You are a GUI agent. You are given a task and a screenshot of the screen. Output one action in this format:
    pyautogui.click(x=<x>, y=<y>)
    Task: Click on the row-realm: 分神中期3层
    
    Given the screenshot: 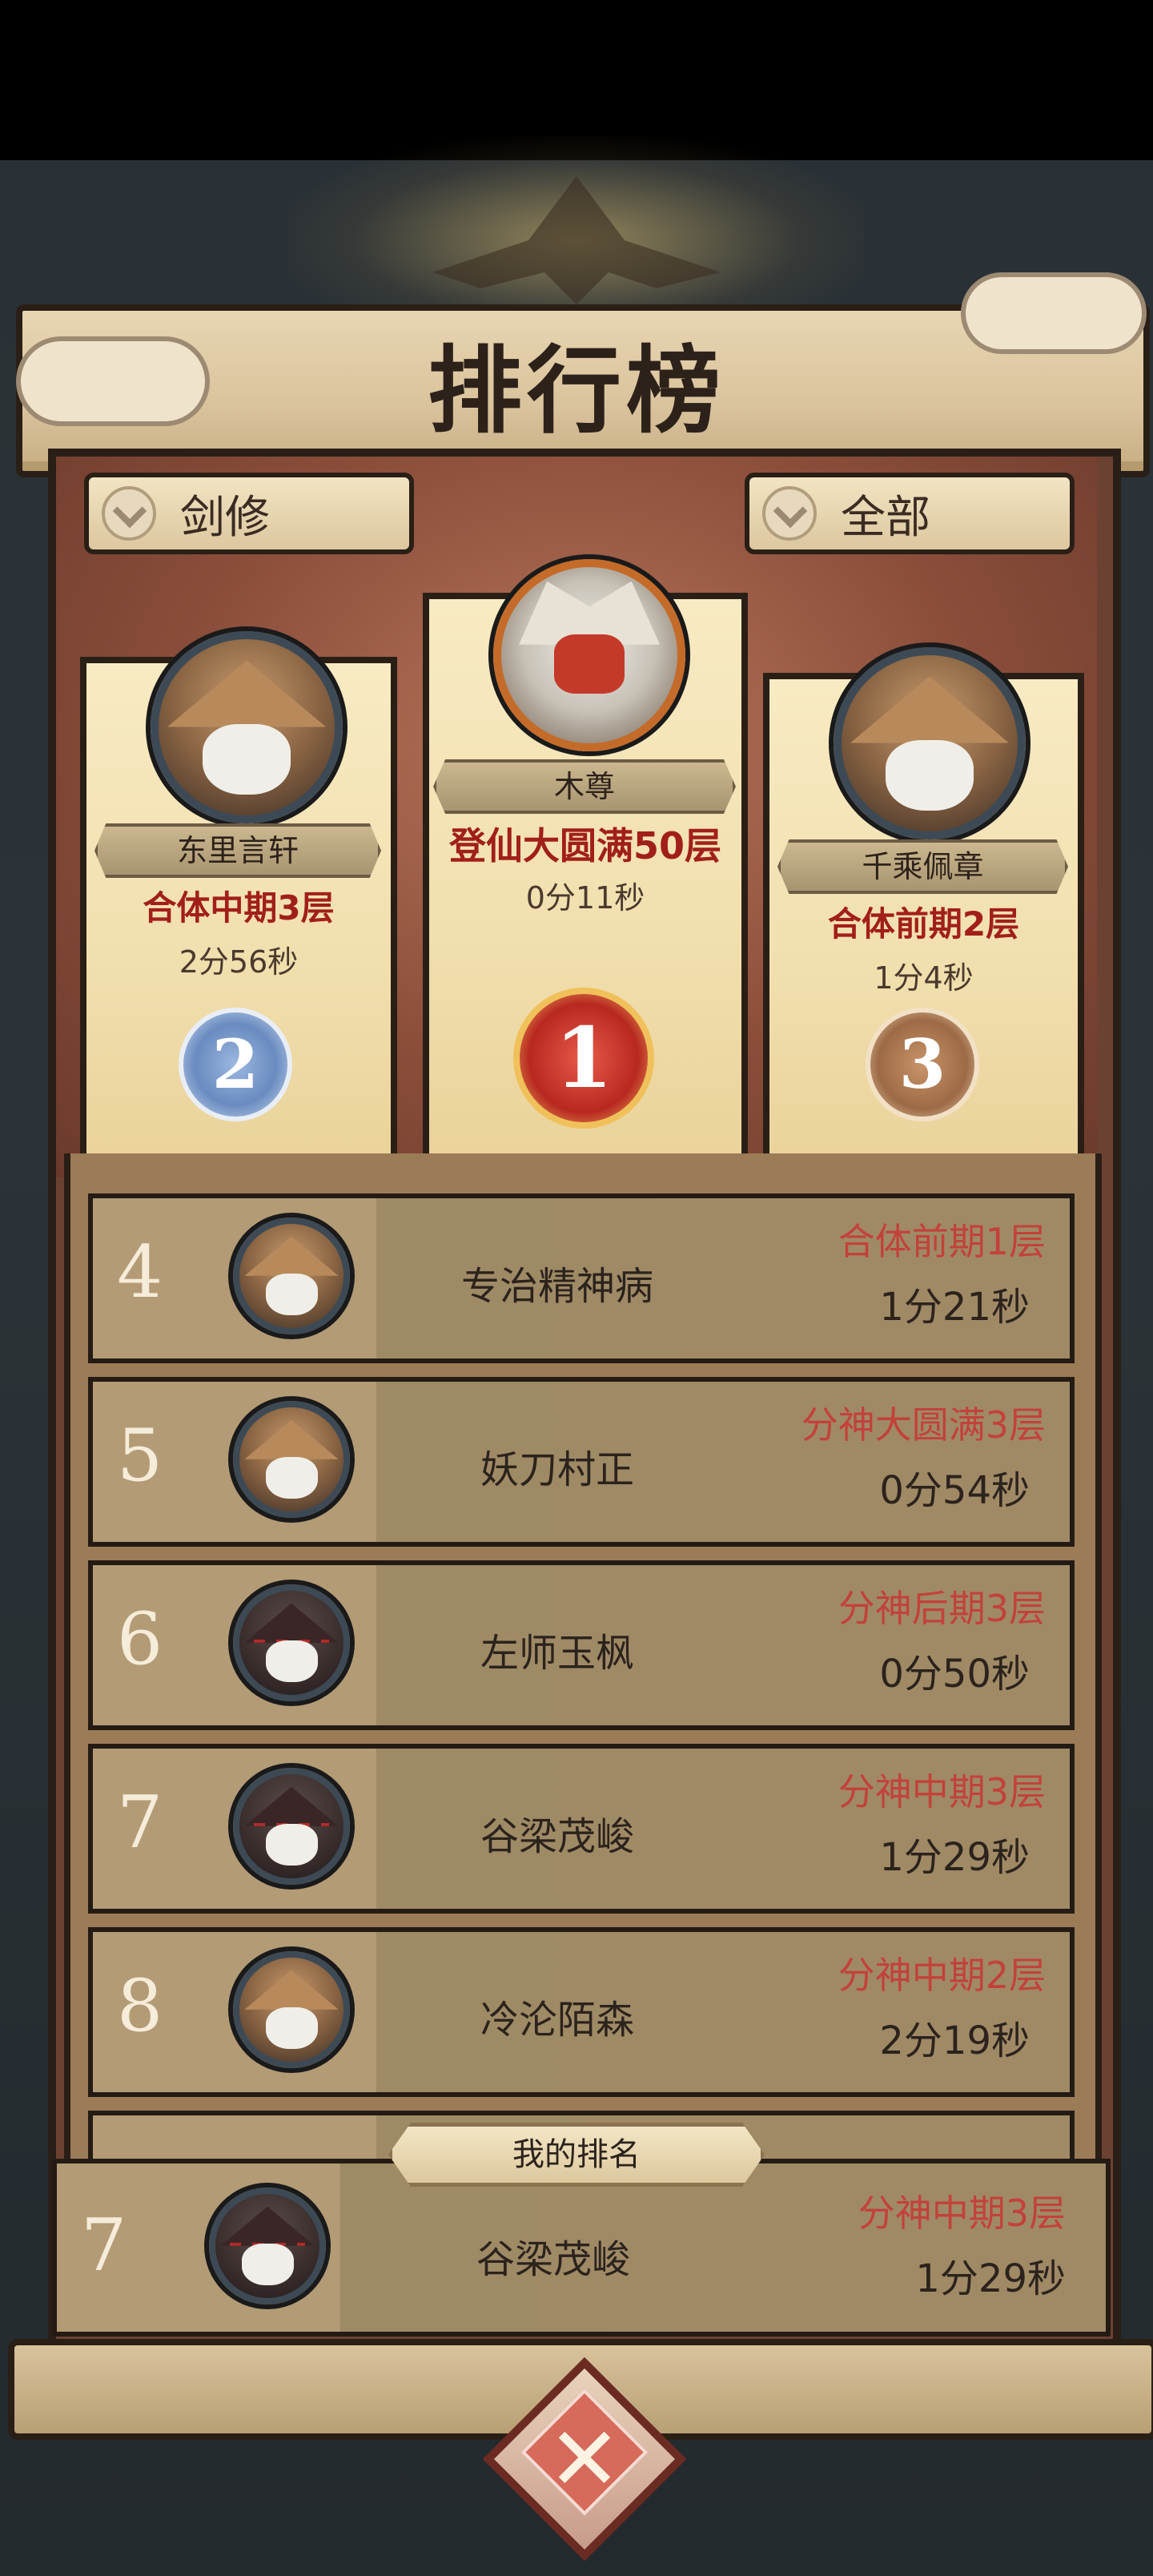 What is the action you would take?
    pyautogui.click(x=942, y=1791)
    